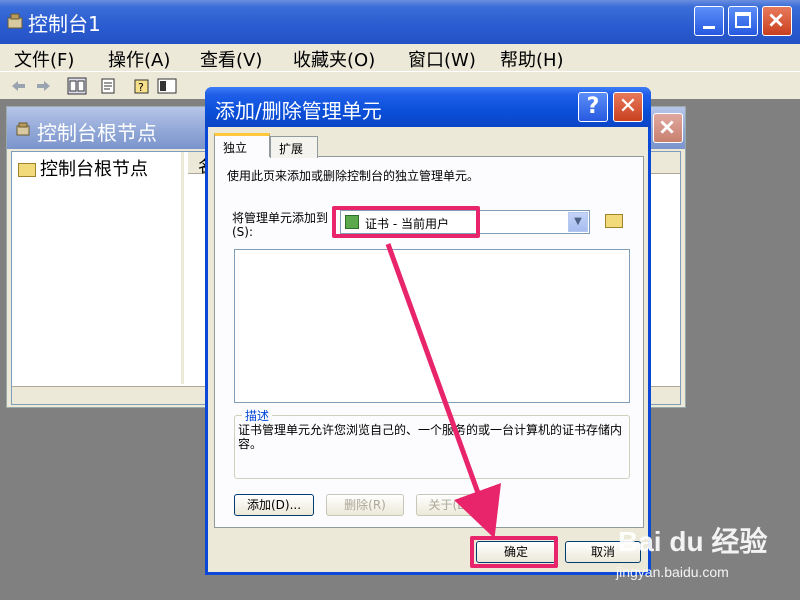 This screenshot has width=800, height=600. I want to click on close-button, so click(777, 21).